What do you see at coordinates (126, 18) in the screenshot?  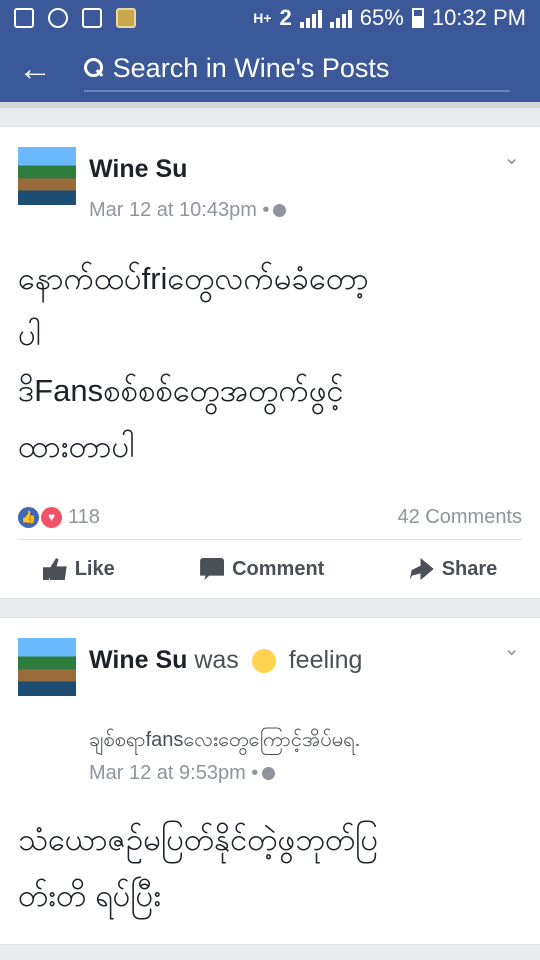 I see `app-icon` at bounding box center [126, 18].